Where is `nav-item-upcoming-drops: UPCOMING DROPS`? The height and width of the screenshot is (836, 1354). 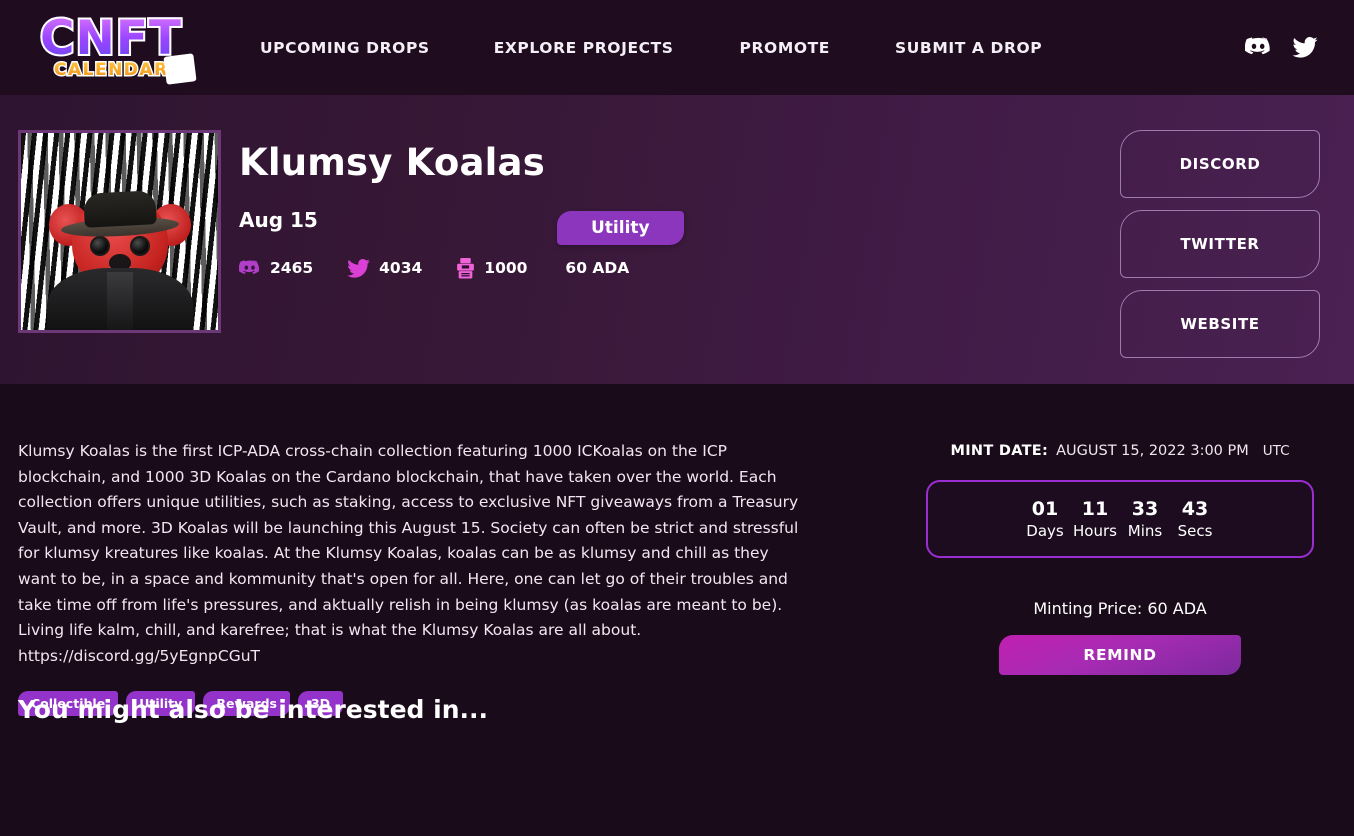 nav-item-upcoming-drops: UPCOMING DROPS is located at coordinates (345, 48).